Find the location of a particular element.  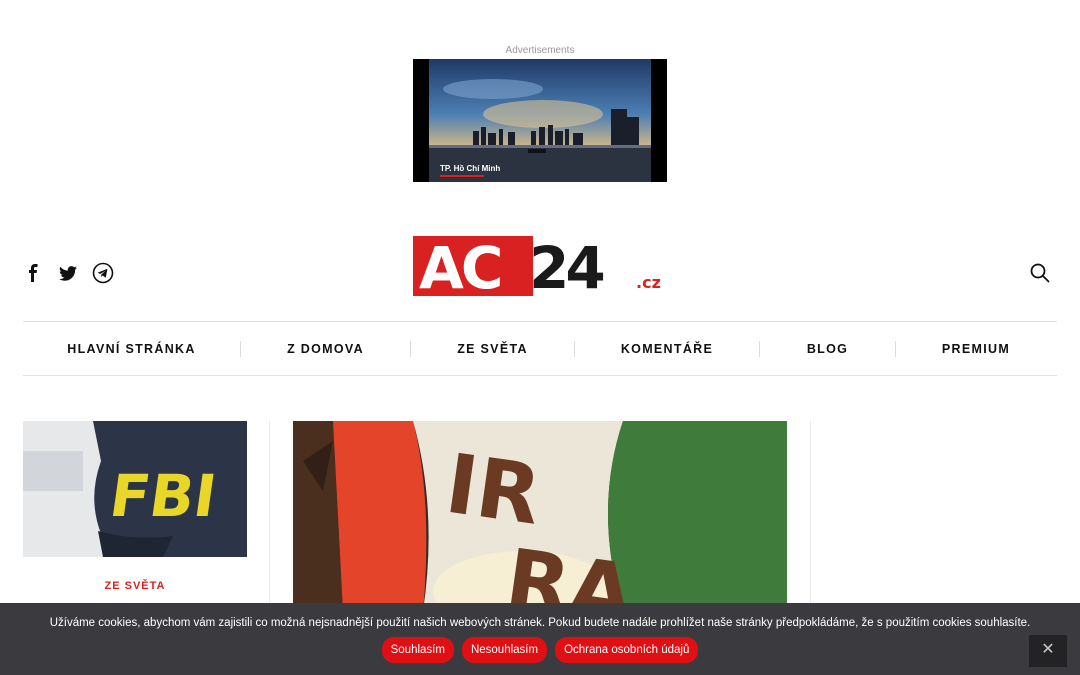

close-icon: ✕ is located at coordinates (1048, 651).